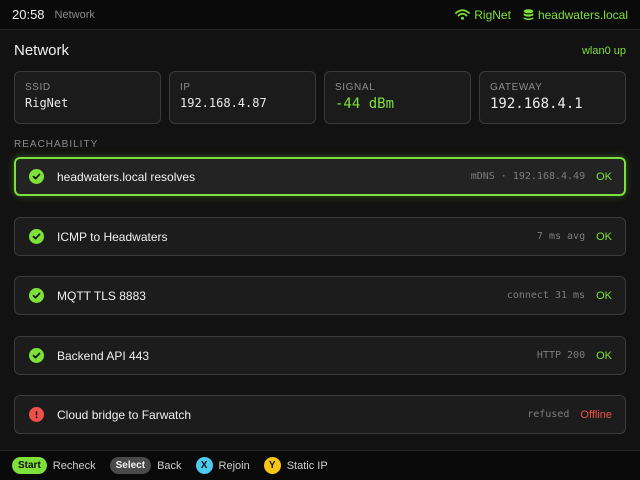 The height and width of the screenshot is (480, 640). Describe the element at coordinates (74, 465) in the screenshot. I see `hint-label: Recheck` at that location.